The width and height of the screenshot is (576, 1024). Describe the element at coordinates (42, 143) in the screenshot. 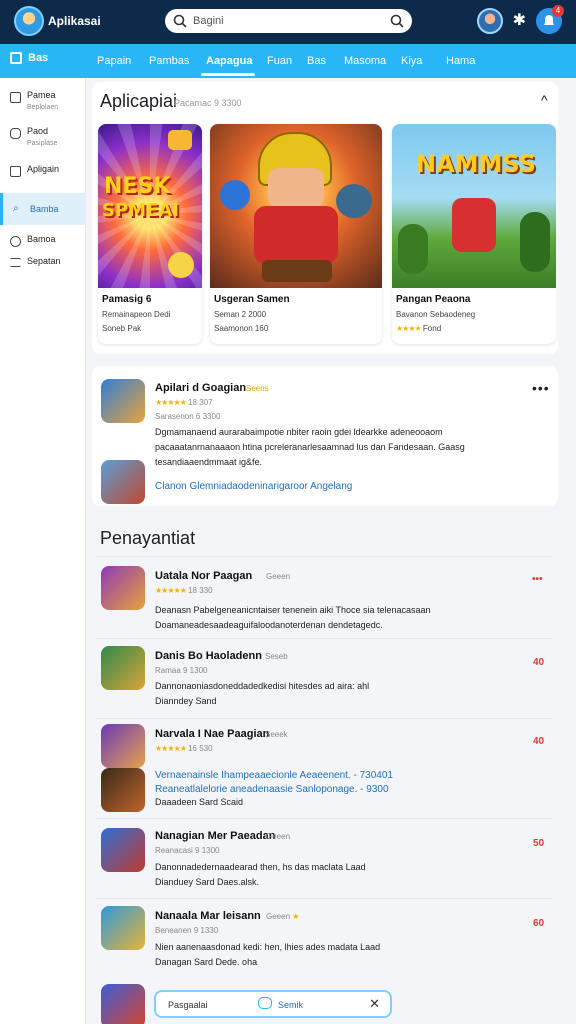

I see `sidebar-item-sub: Pasiplase` at that location.